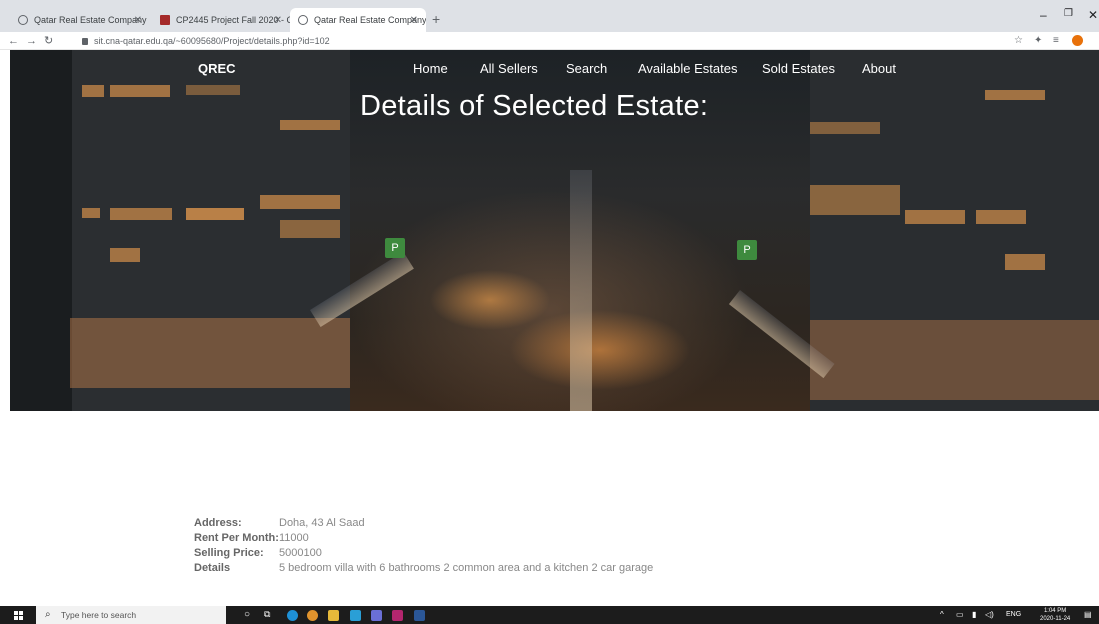 The image size is (1099, 624). What do you see at coordinates (48, 41) in the screenshot?
I see `reload-icon: ↻` at bounding box center [48, 41].